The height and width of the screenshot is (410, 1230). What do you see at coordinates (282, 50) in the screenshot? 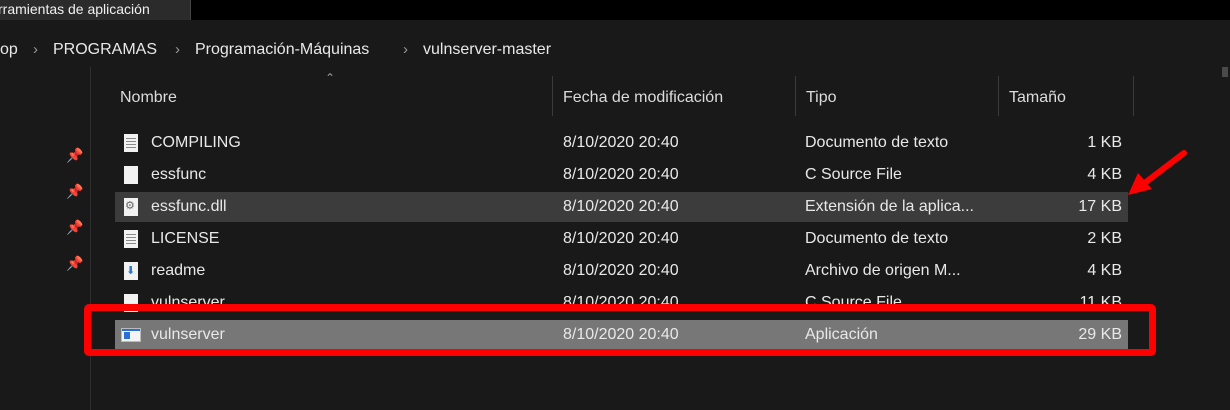
I see `breadcrumb-item-programacion-maquinas: Programación-Máquinas` at bounding box center [282, 50].